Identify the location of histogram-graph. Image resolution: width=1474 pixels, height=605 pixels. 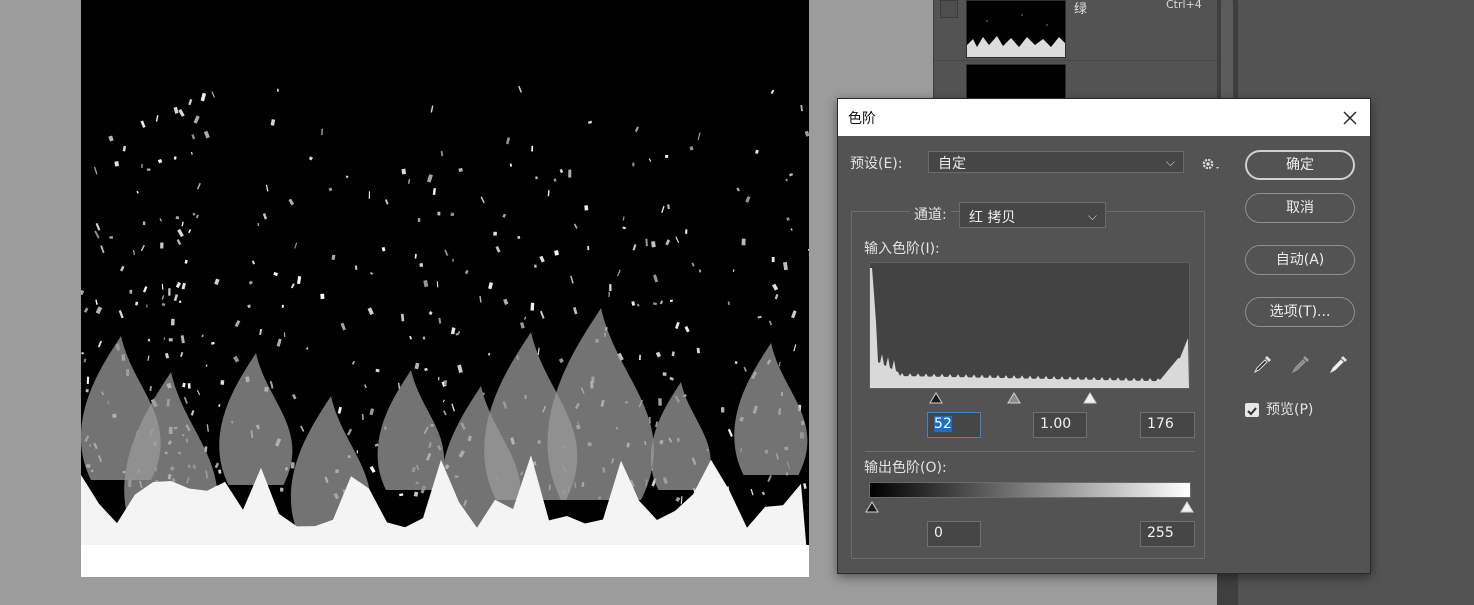
(1029, 328).